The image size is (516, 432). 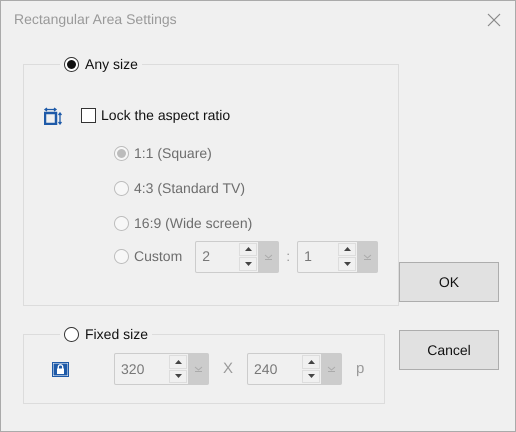 I want to click on close-icon, so click(x=494, y=19).